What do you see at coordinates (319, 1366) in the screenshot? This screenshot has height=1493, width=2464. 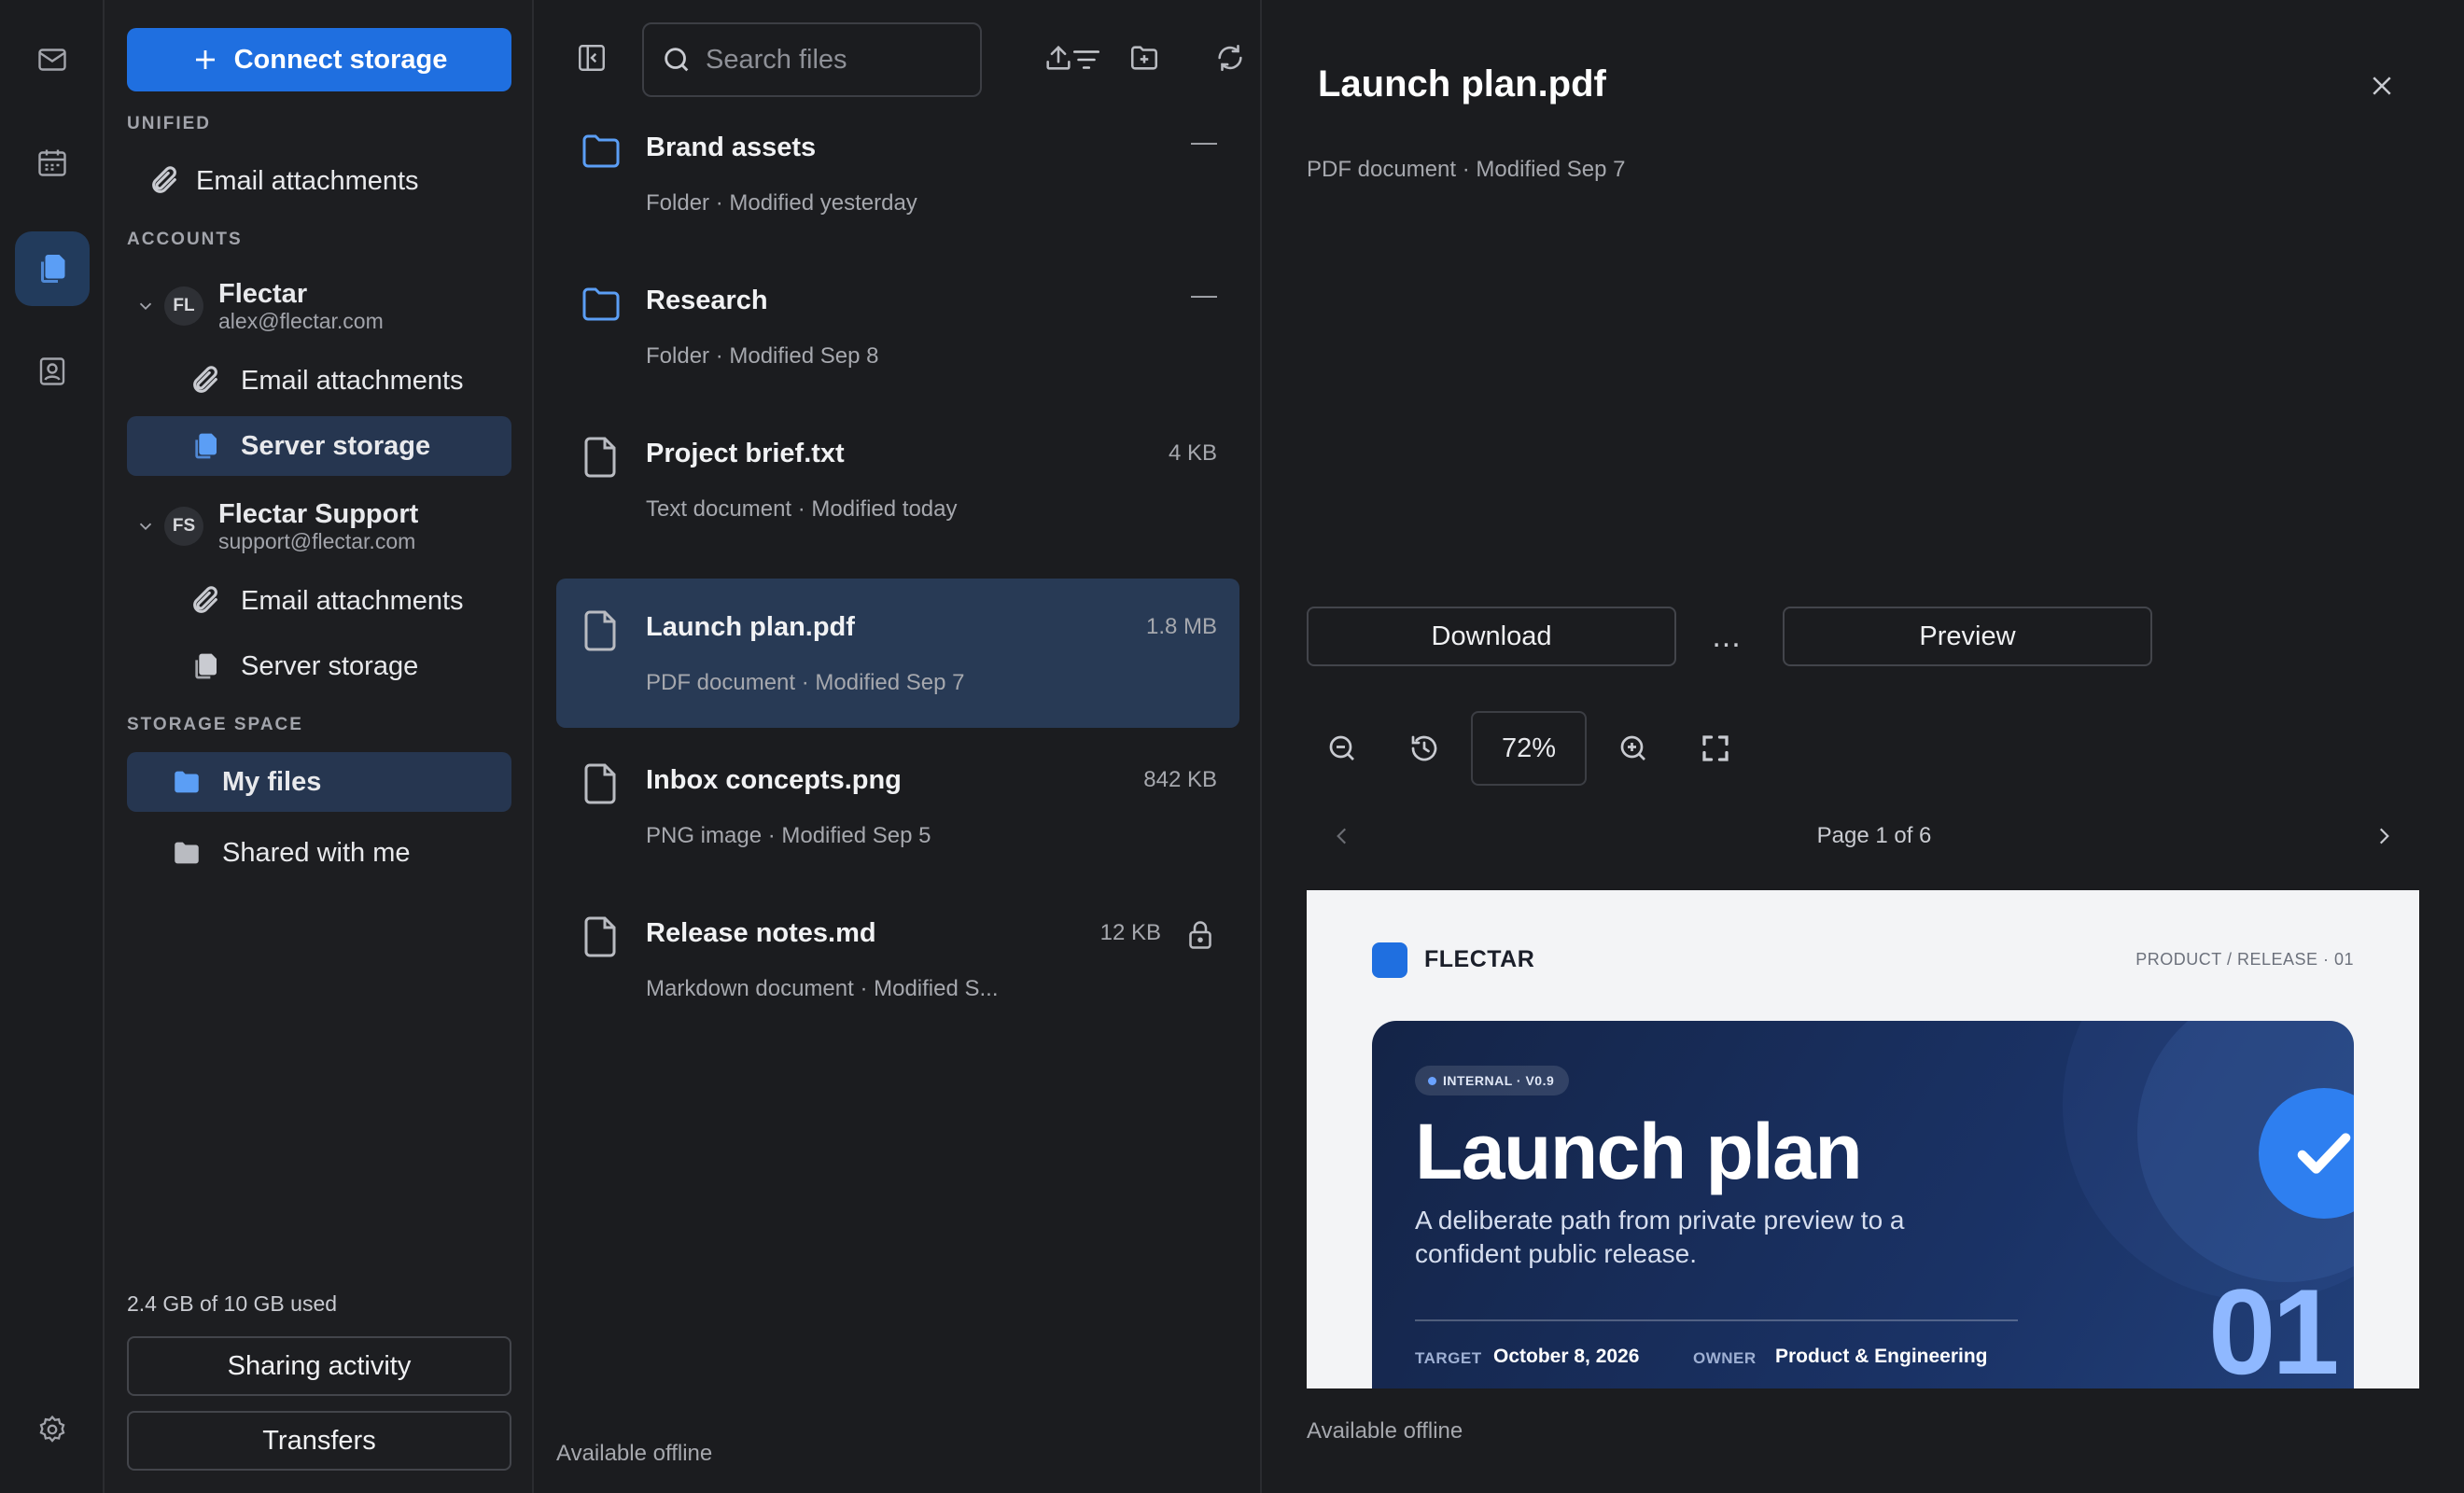 I see `sharing-activity-button: Sharing activity` at bounding box center [319, 1366].